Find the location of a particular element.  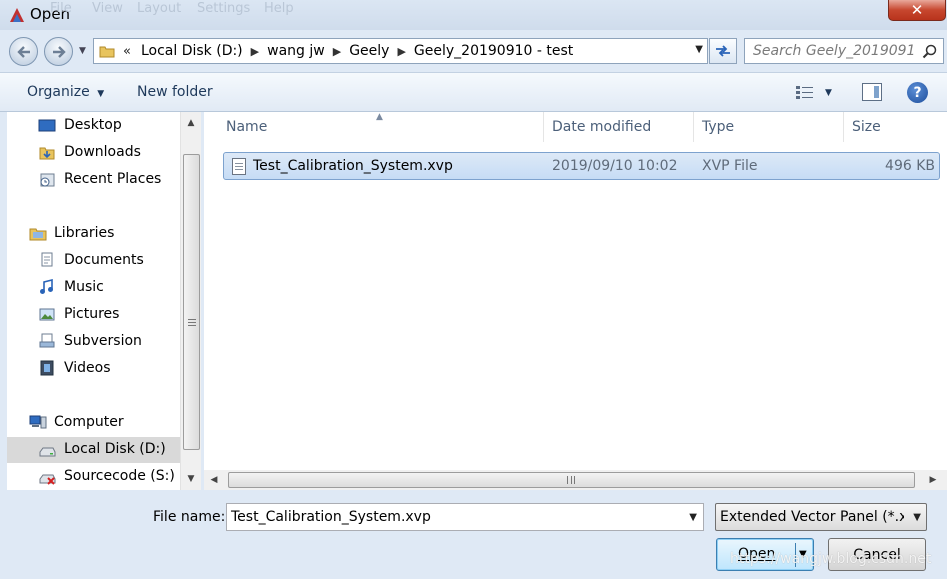

file-name-value: Test_Calibration_System.xvp is located at coordinates (331, 517).